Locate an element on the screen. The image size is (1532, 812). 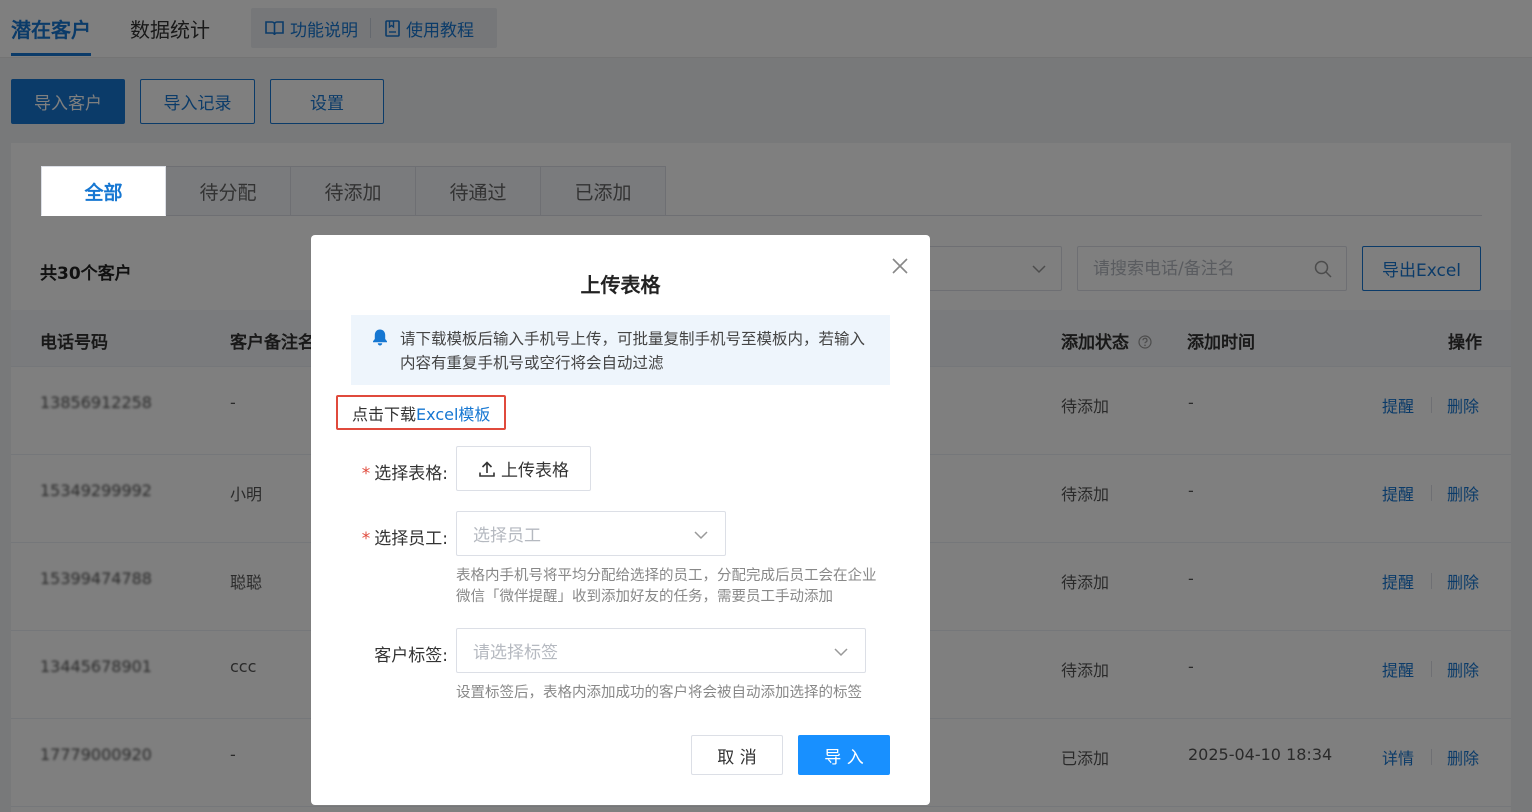
dialog-title: 上传表格 is located at coordinates (620, 285).